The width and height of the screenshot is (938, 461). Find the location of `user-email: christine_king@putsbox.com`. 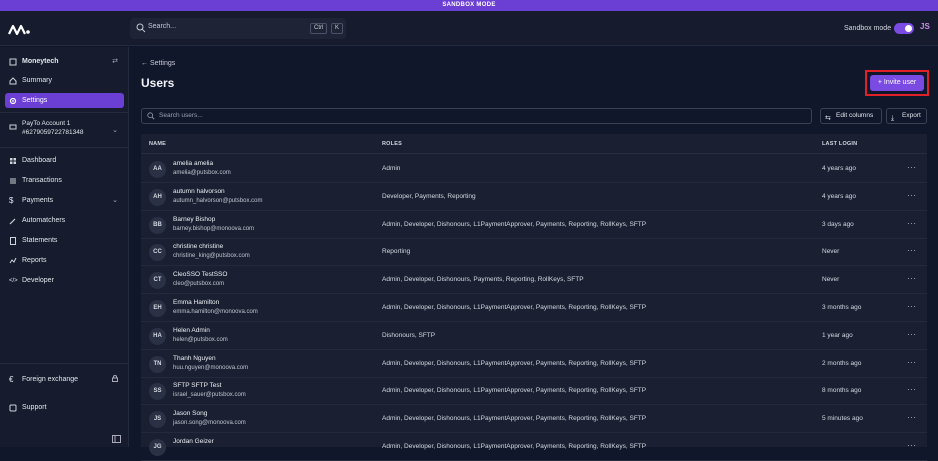

user-email: christine_king@putsbox.com is located at coordinates (211, 256).